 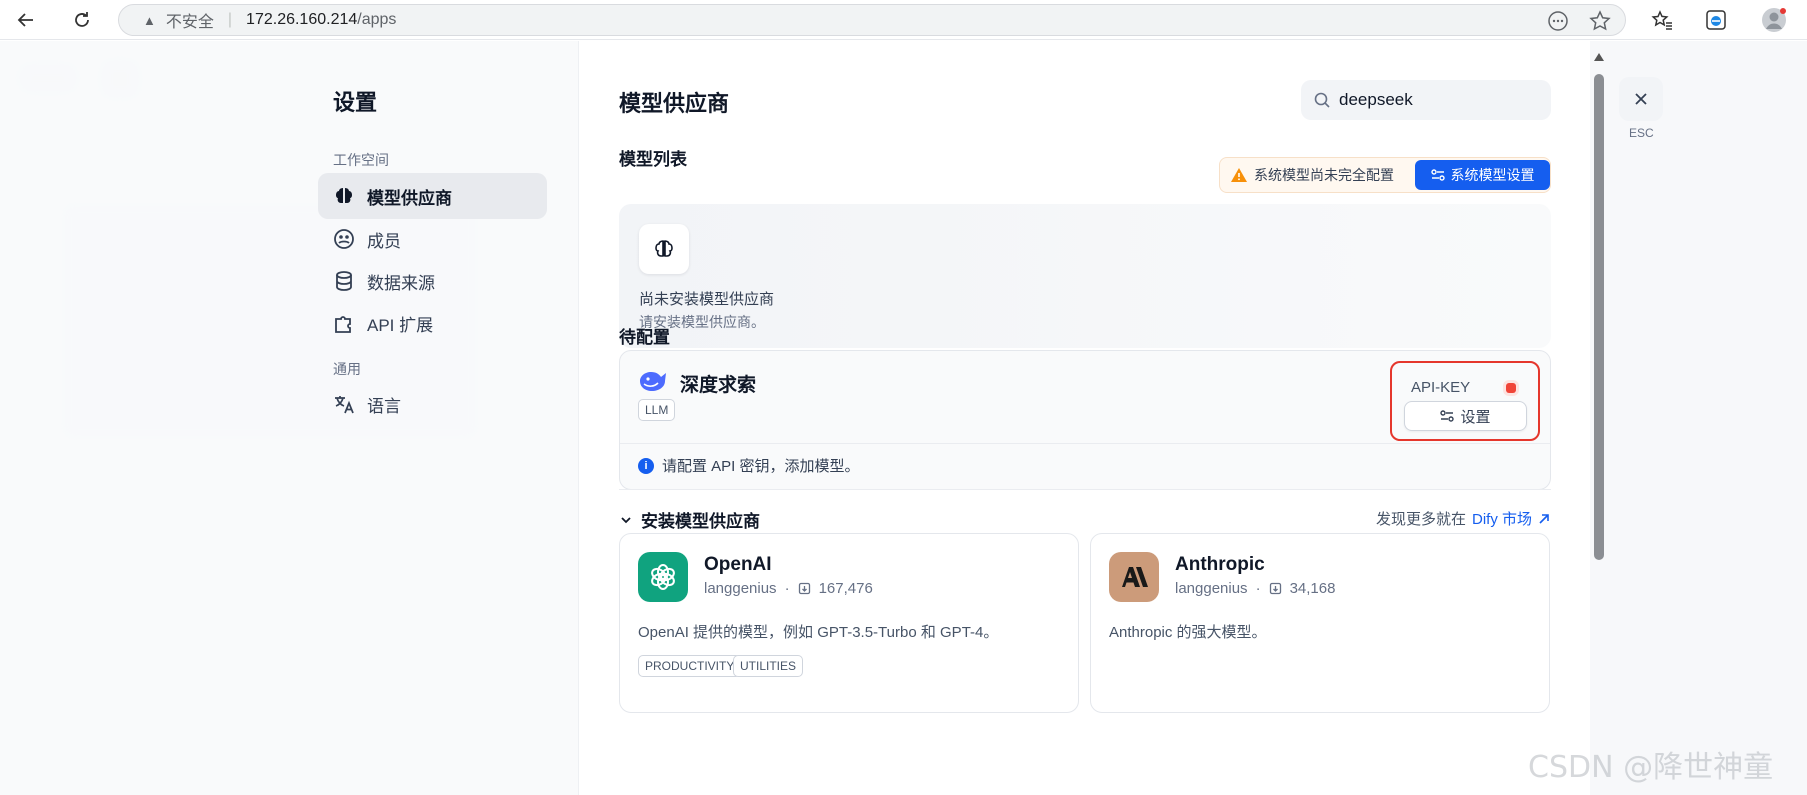 What do you see at coordinates (707, 299) in the screenshot?
I see `empty-state-title: 尚未安装模型供应商` at bounding box center [707, 299].